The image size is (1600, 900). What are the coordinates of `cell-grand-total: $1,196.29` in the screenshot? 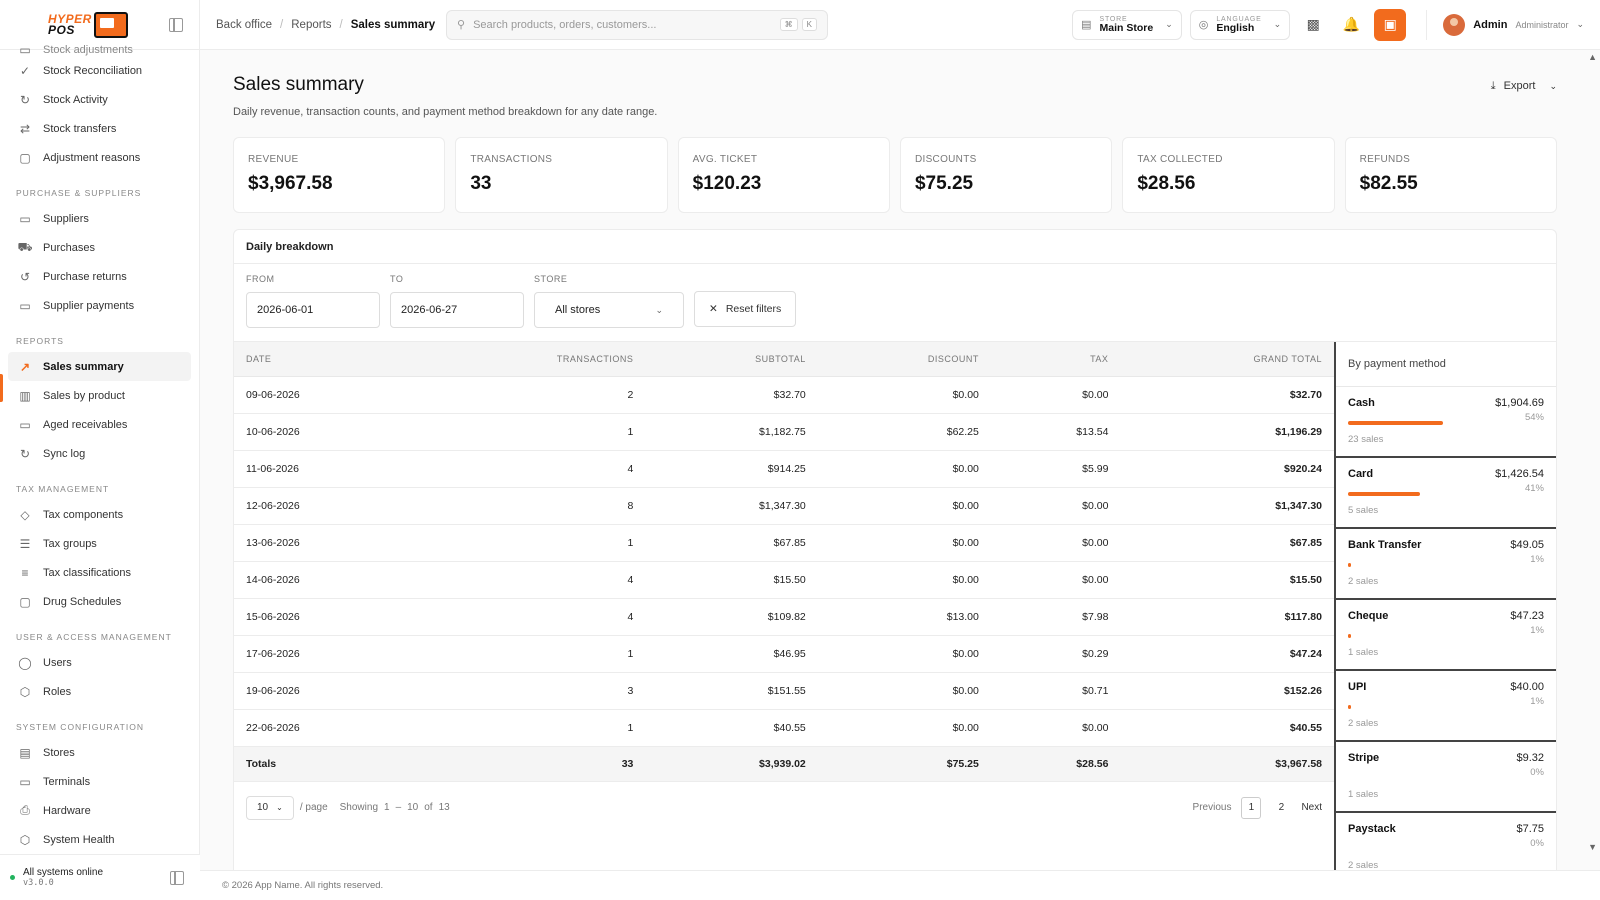 It's located at (1227, 432).